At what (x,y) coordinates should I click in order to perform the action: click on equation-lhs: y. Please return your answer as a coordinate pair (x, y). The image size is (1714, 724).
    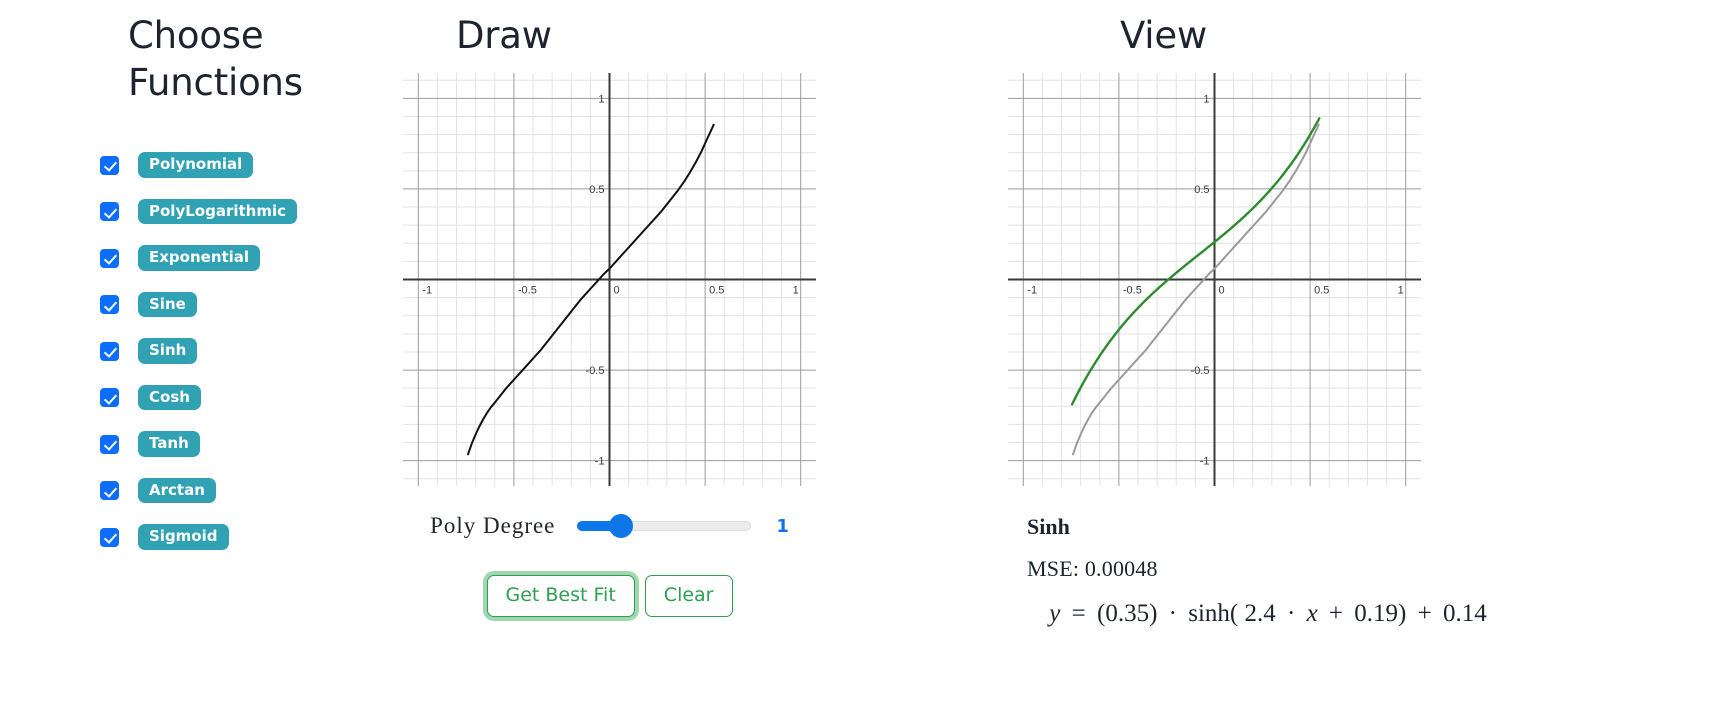
    Looking at the image, I should click on (1055, 613).